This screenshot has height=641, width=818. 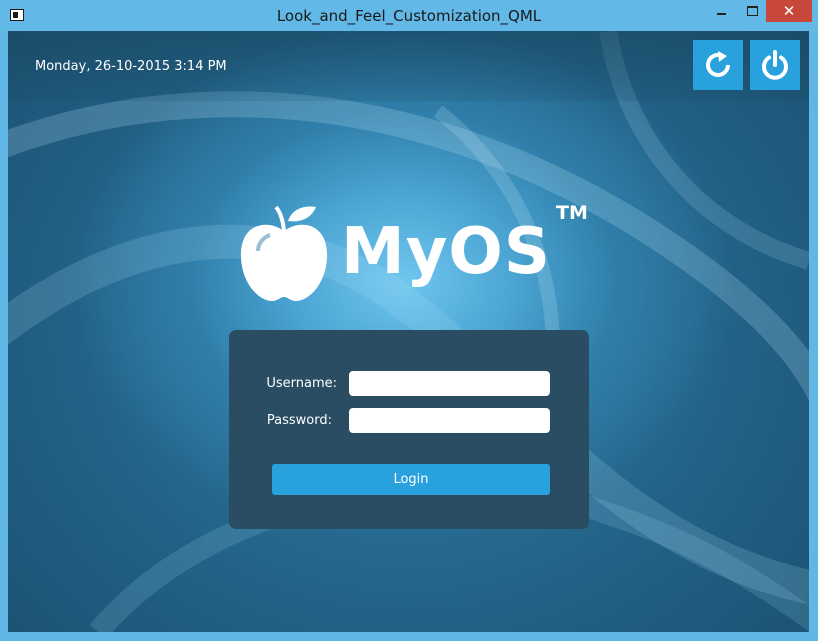 I want to click on username-label: Username:, so click(x=301, y=383).